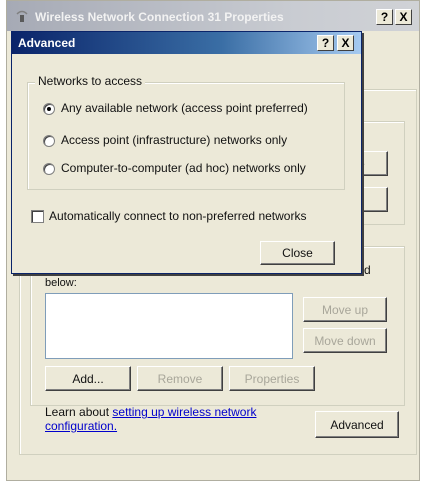 The image size is (426, 481). Describe the element at coordinates (180, 378) in the screenshot. I see `remove-button: Remove` at that location.